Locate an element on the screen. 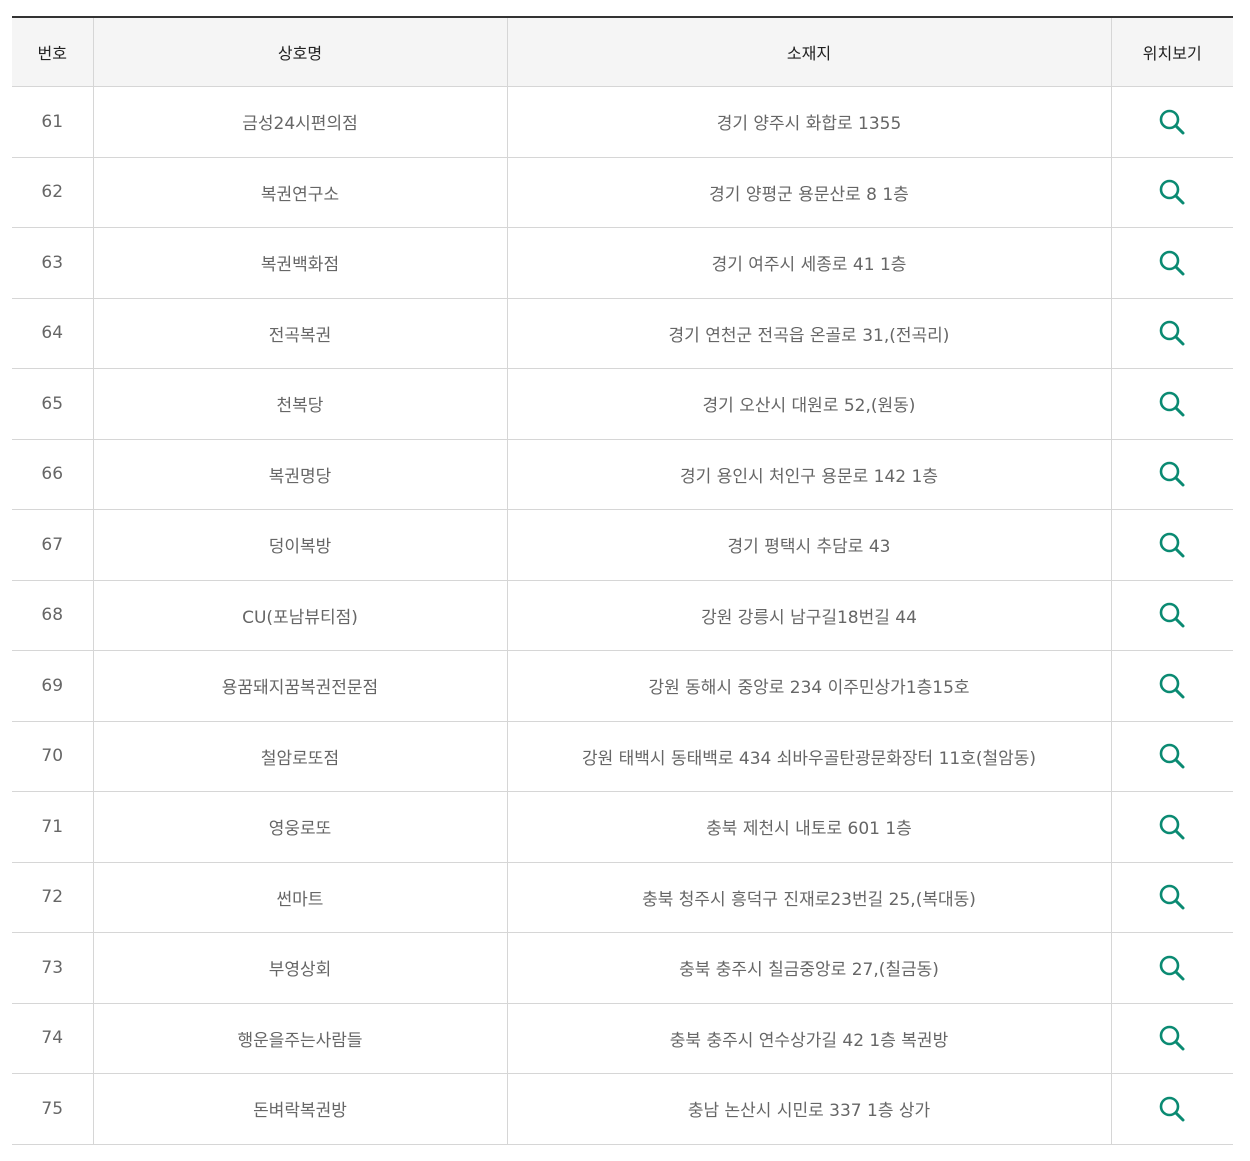 Image resolution: width=1250 pixels, height=1161 pixels. row-address: 충북 제천시 내토로 601 1층 is located at coordinates (809, 827).